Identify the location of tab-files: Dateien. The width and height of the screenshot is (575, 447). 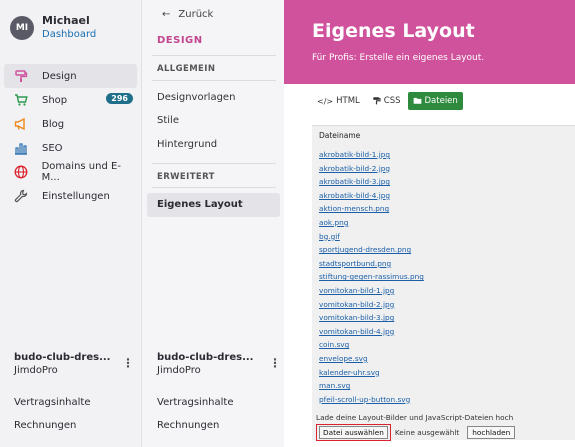
(435, 101).